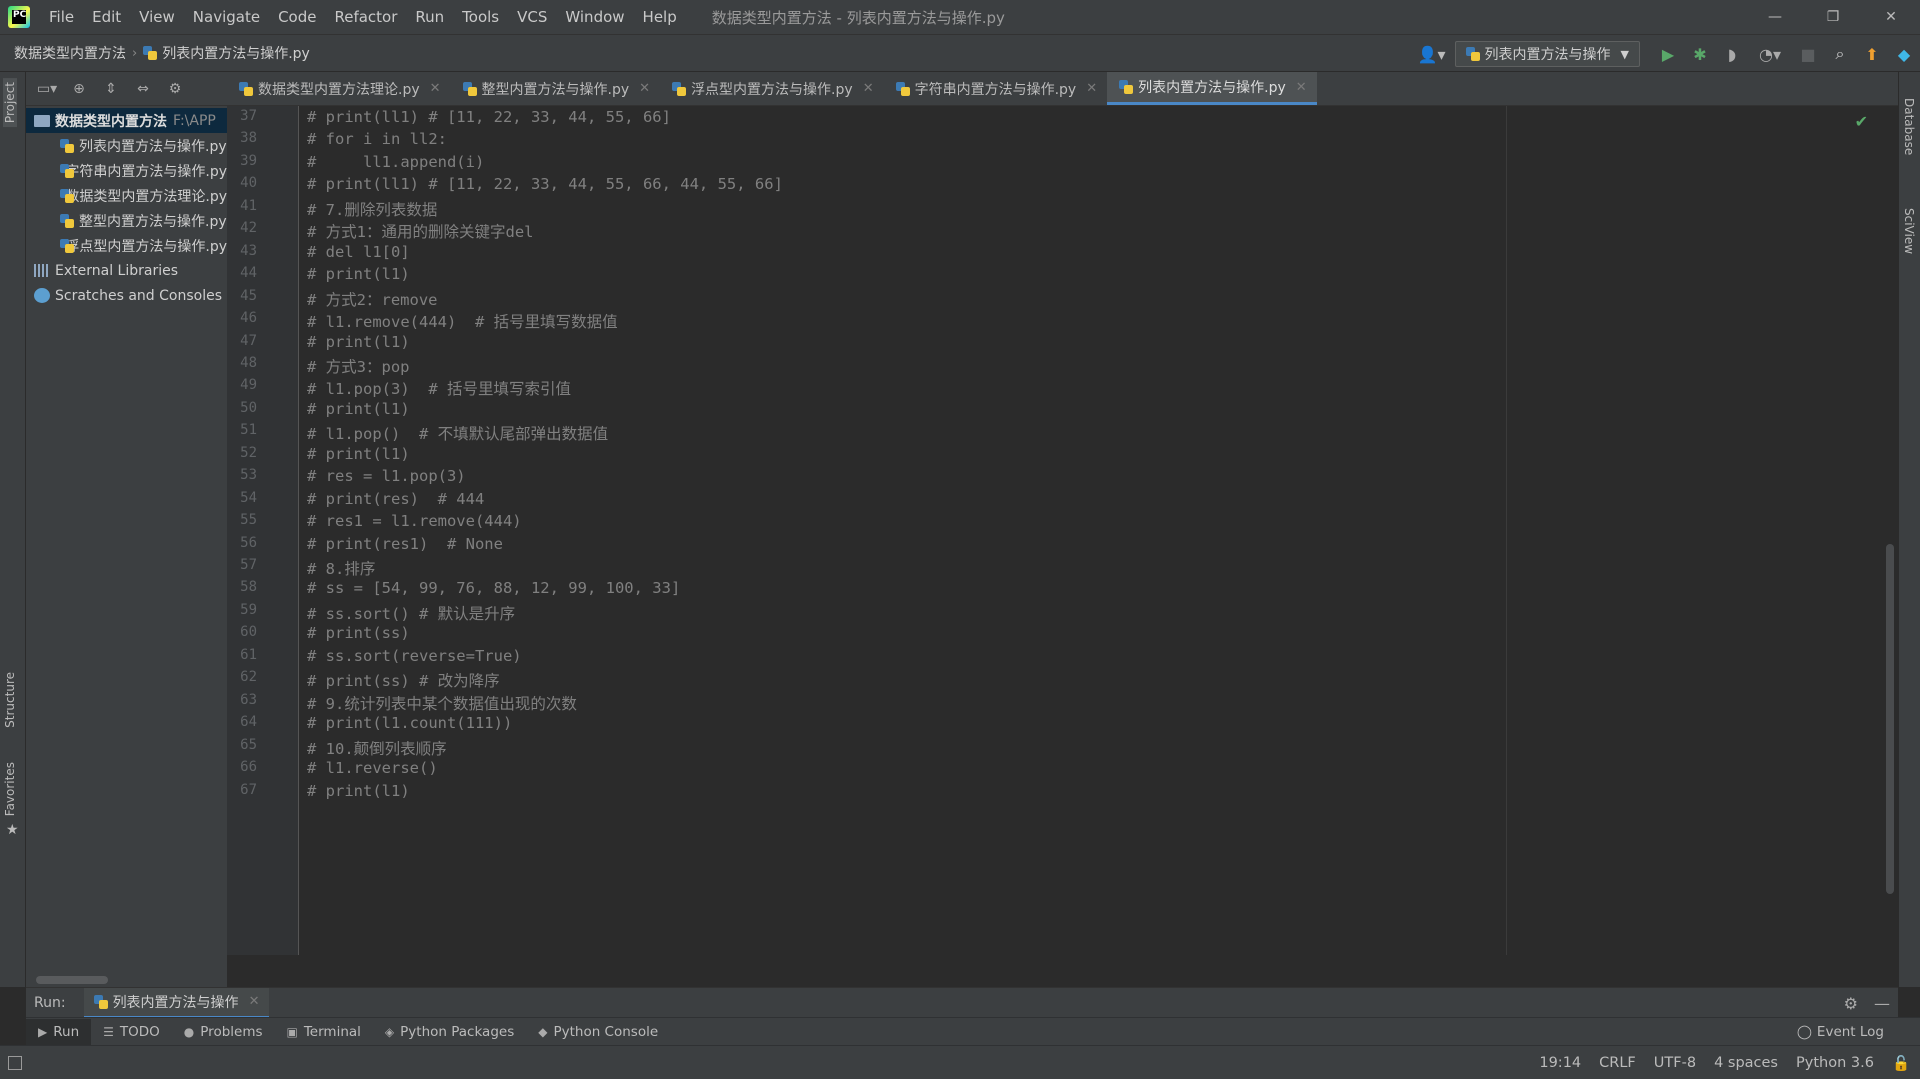  I want to click on menu-code: Code, so click(297, 17).